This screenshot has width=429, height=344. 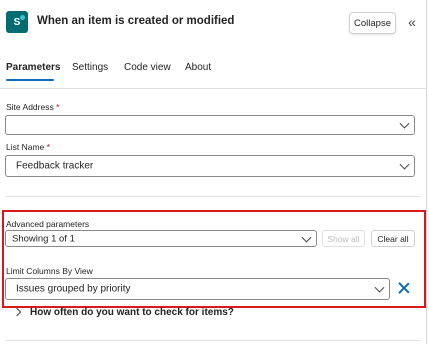 What do you see at coordinates (210, 166) in the screenshot?
I see `list-name-dropdown: Feedback tracker` at bounding box center [210, 166].